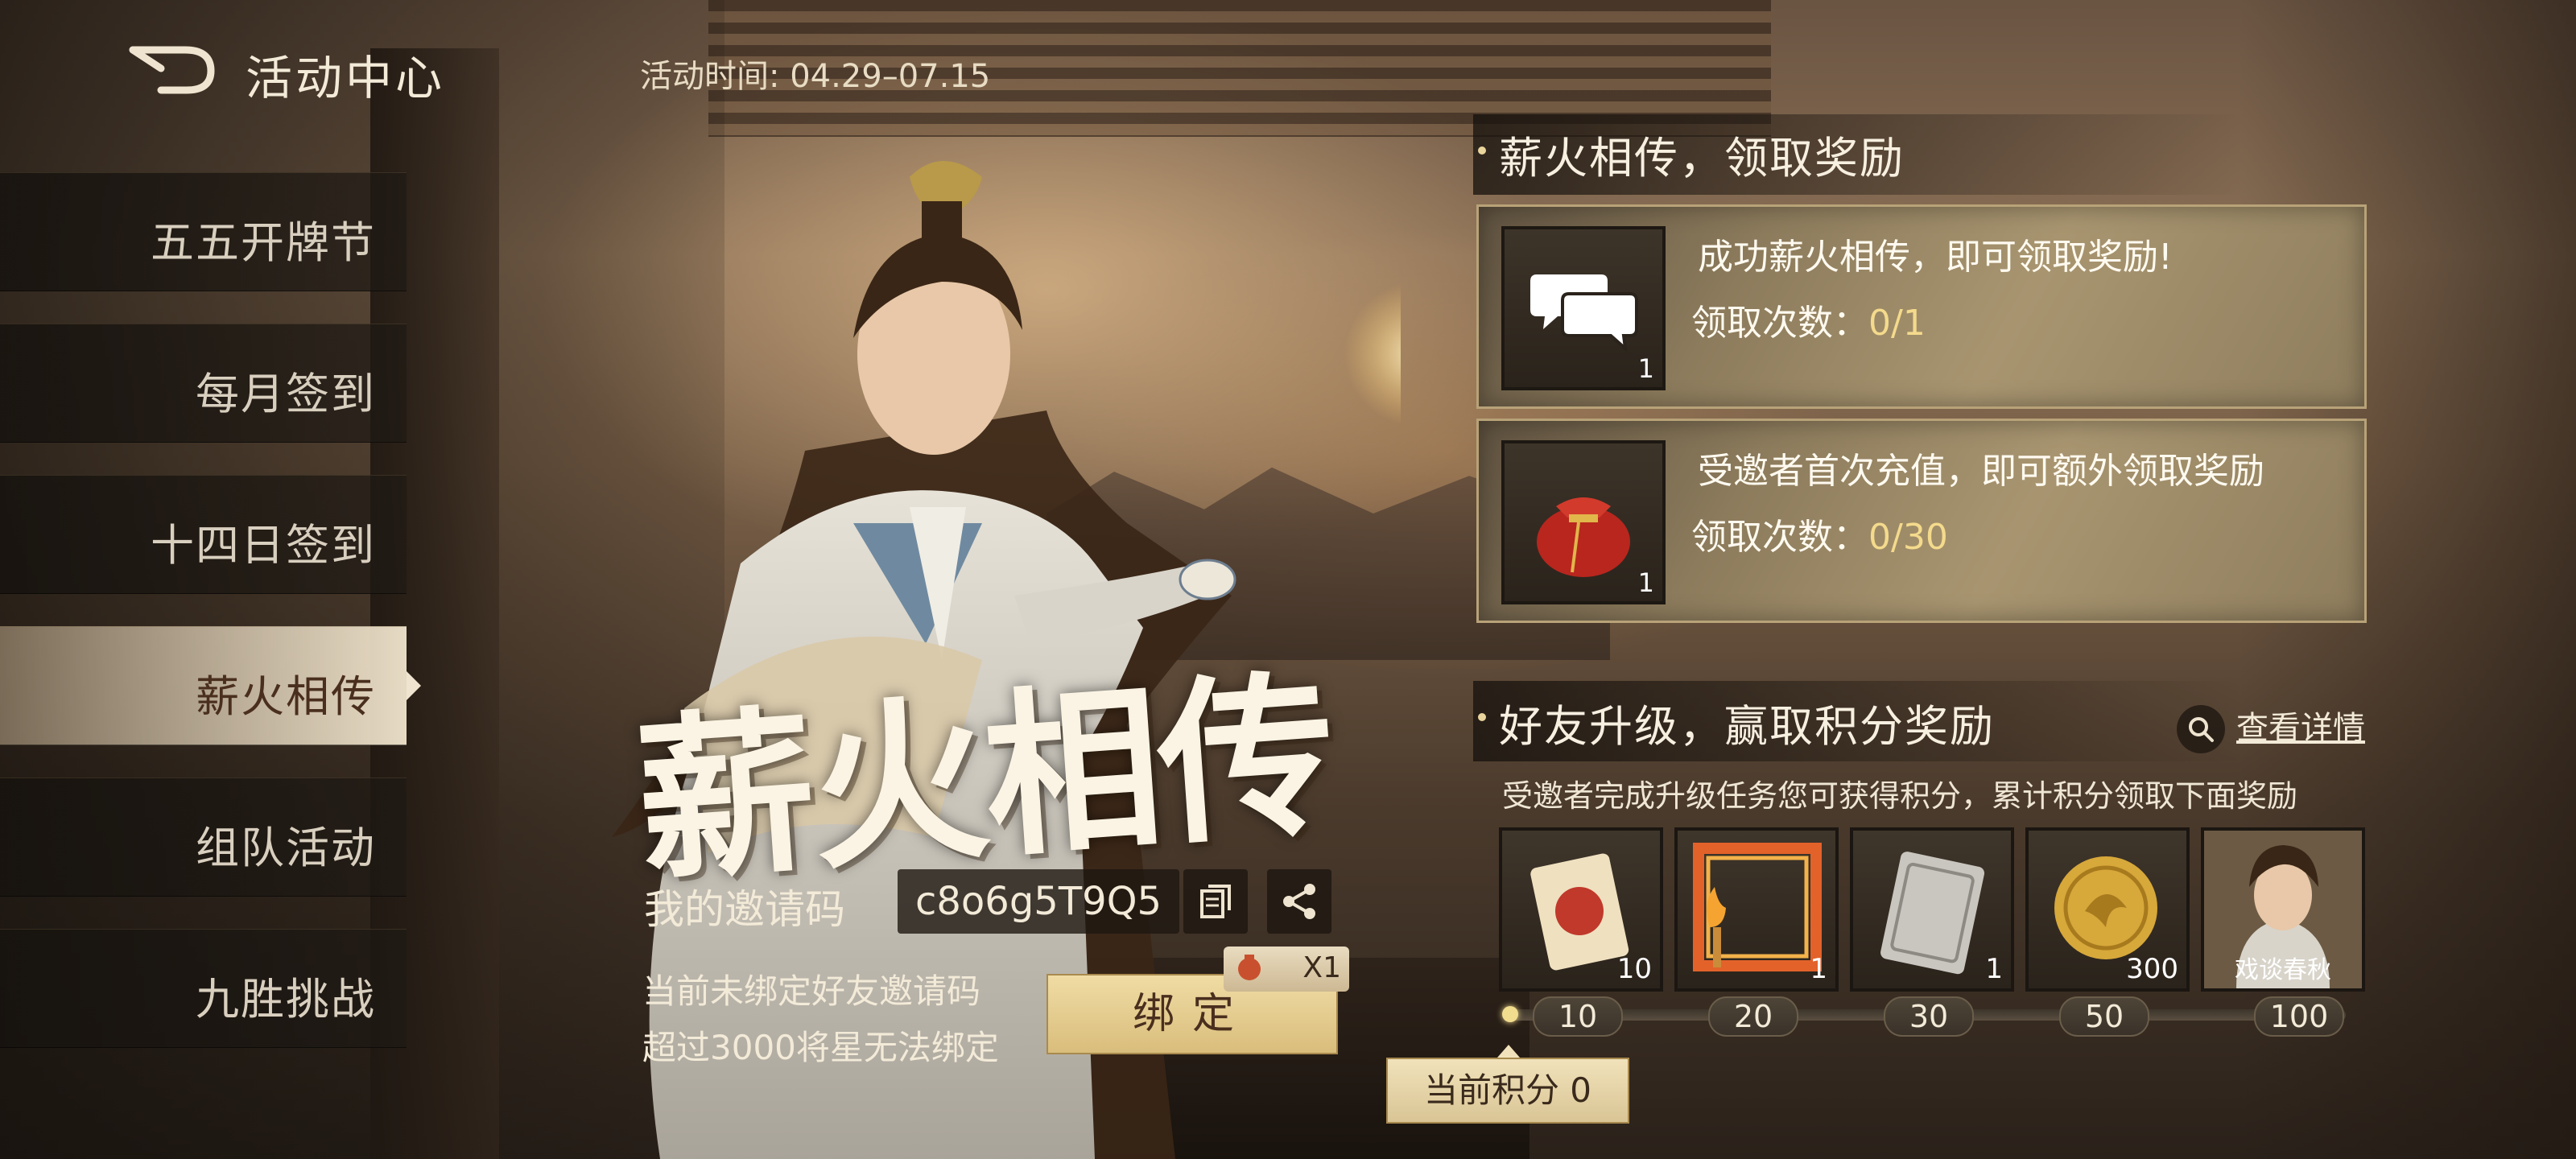  What do you see at coordinates (2299, 1016) in the screenshot?
I see `milestone-label: 100` at bounding box center [2299, 1016].